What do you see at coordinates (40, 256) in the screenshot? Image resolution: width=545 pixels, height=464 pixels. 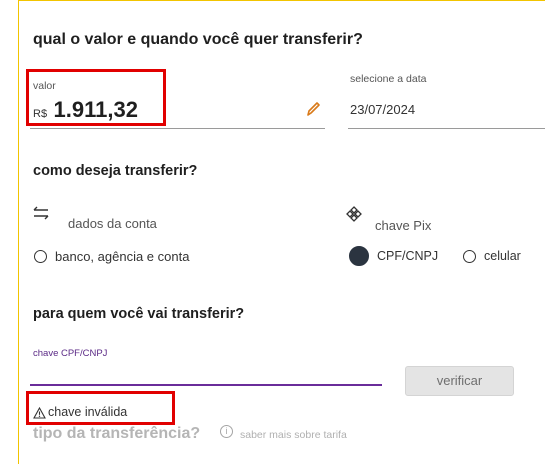 I see `radio-bank-account` at bounding box center [40, 256].